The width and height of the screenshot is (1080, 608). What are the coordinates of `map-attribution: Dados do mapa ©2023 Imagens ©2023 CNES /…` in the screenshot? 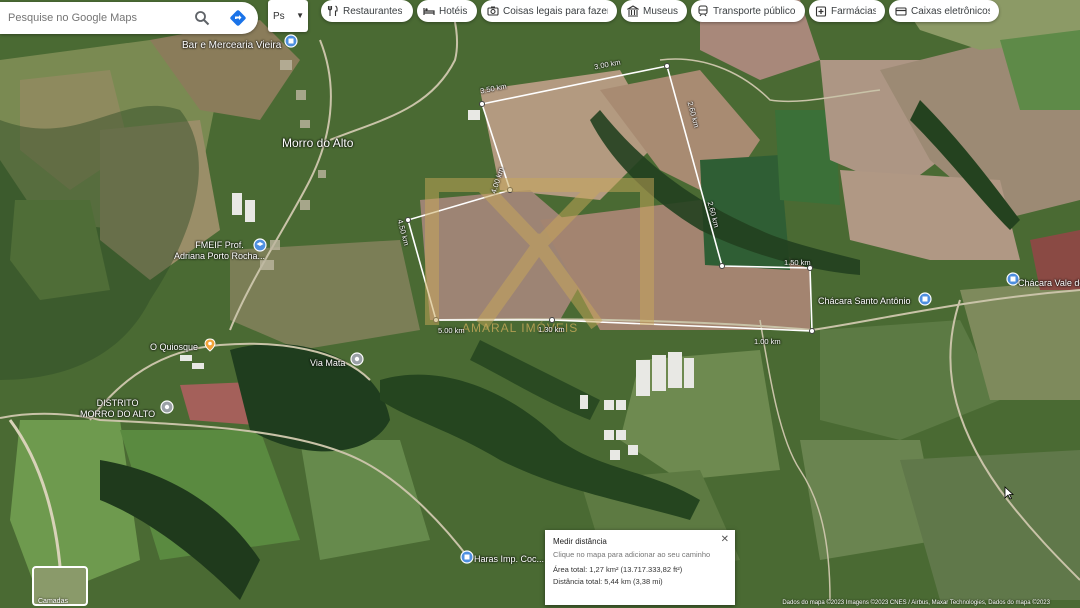 It's located at (916, 603).